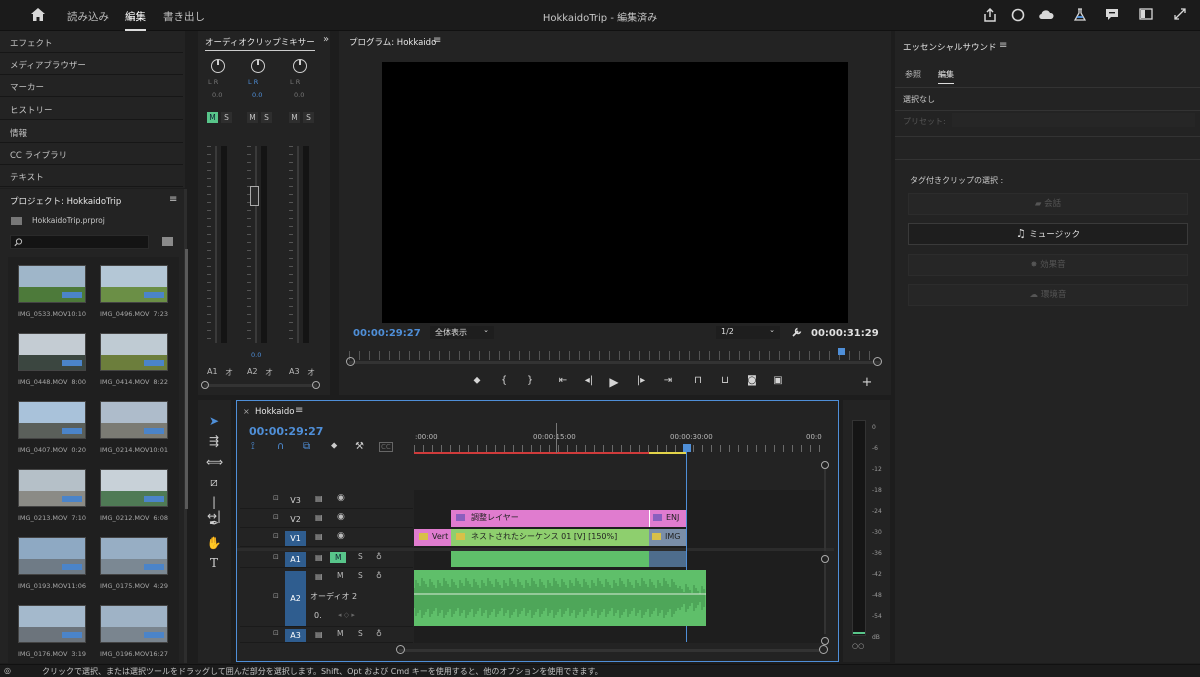 The height and width of the screenshot is (677, 1200). What do you see at coordinates (877, 361) in the screenshot?
I see `zoom-handle-right` at bounding box center [877, 361].